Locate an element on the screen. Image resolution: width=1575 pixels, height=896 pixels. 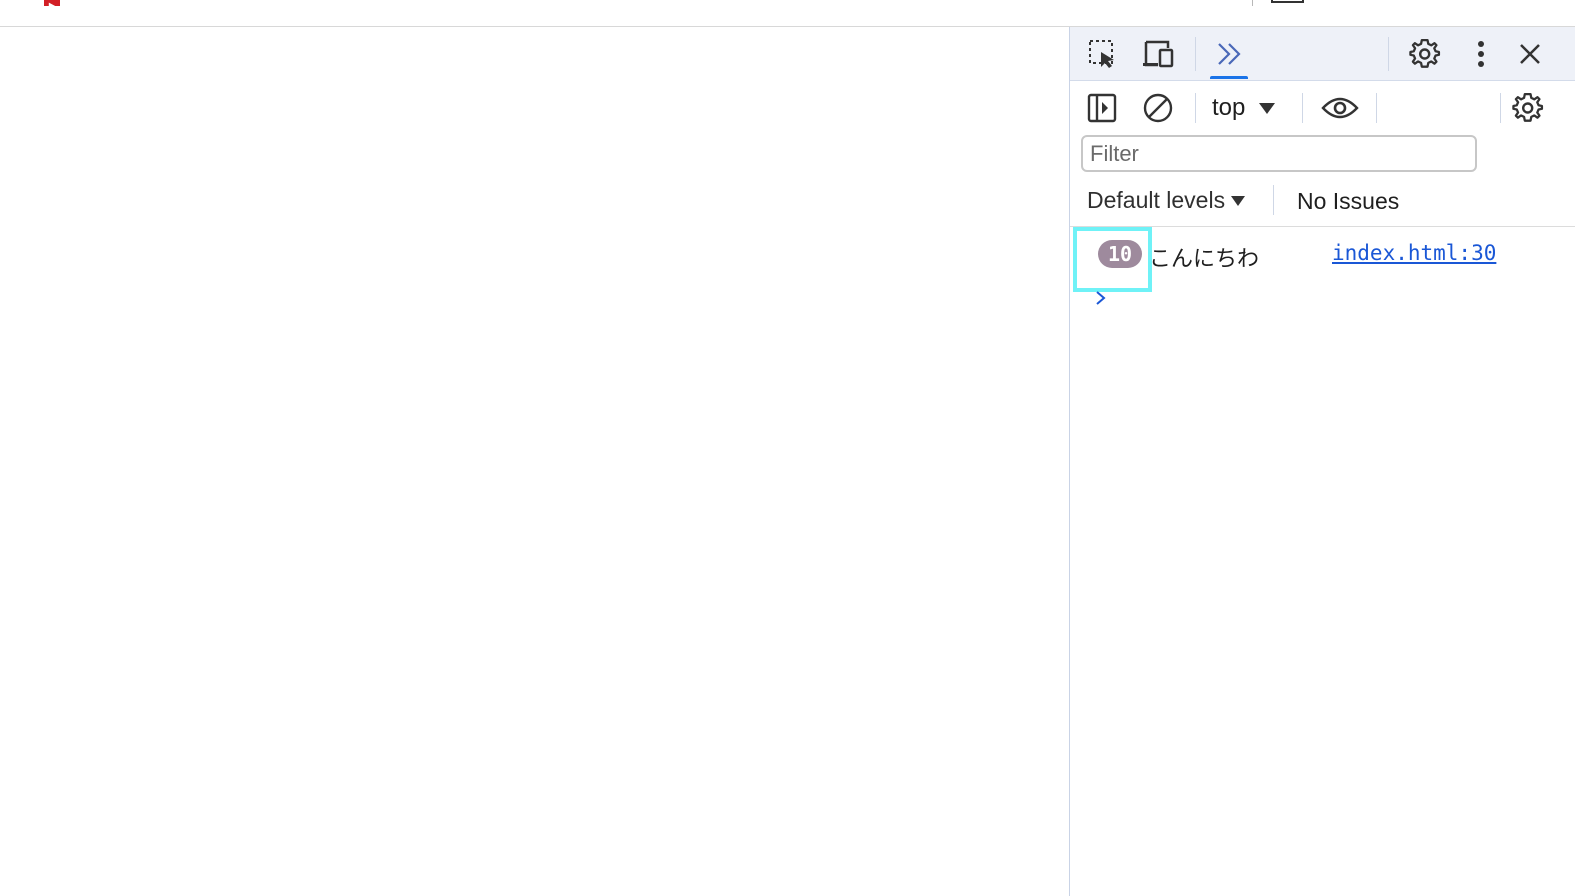
site-logo is located at coordinates (52, 3).